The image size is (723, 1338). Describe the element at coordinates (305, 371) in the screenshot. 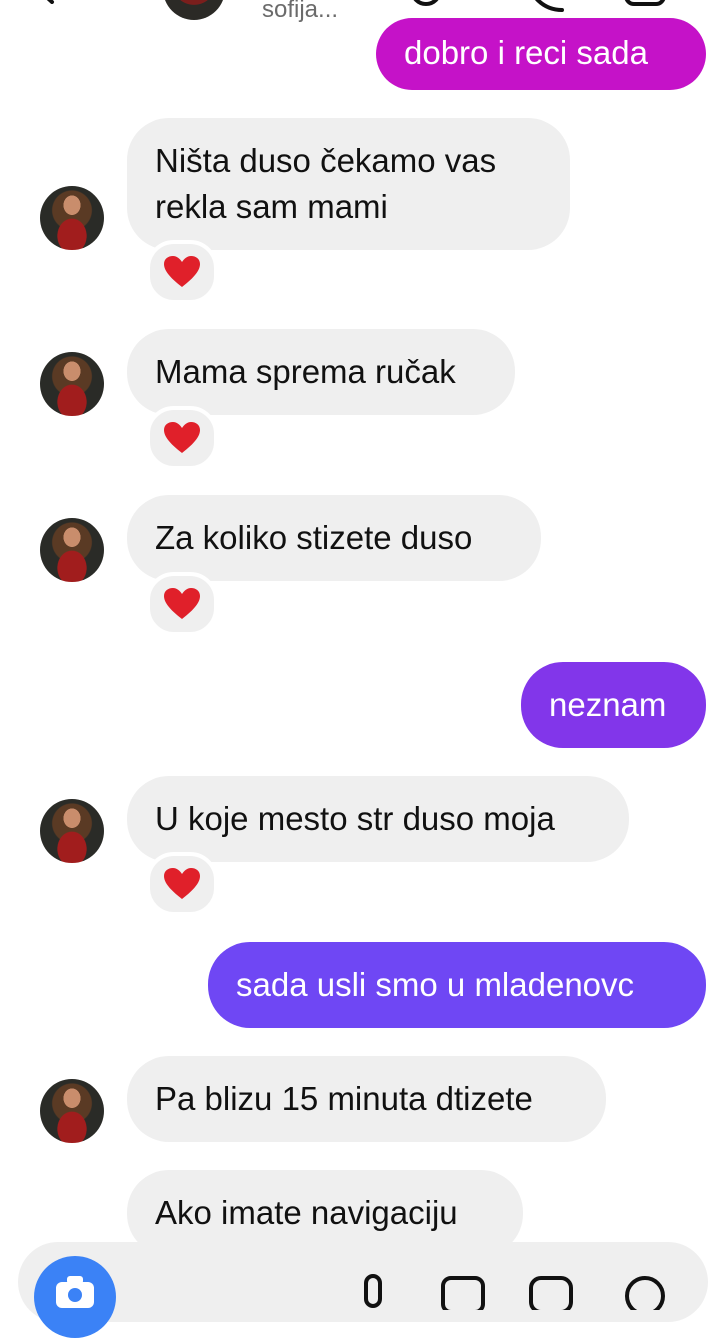

I see `message-text: Mama sprema ručak` at that location.